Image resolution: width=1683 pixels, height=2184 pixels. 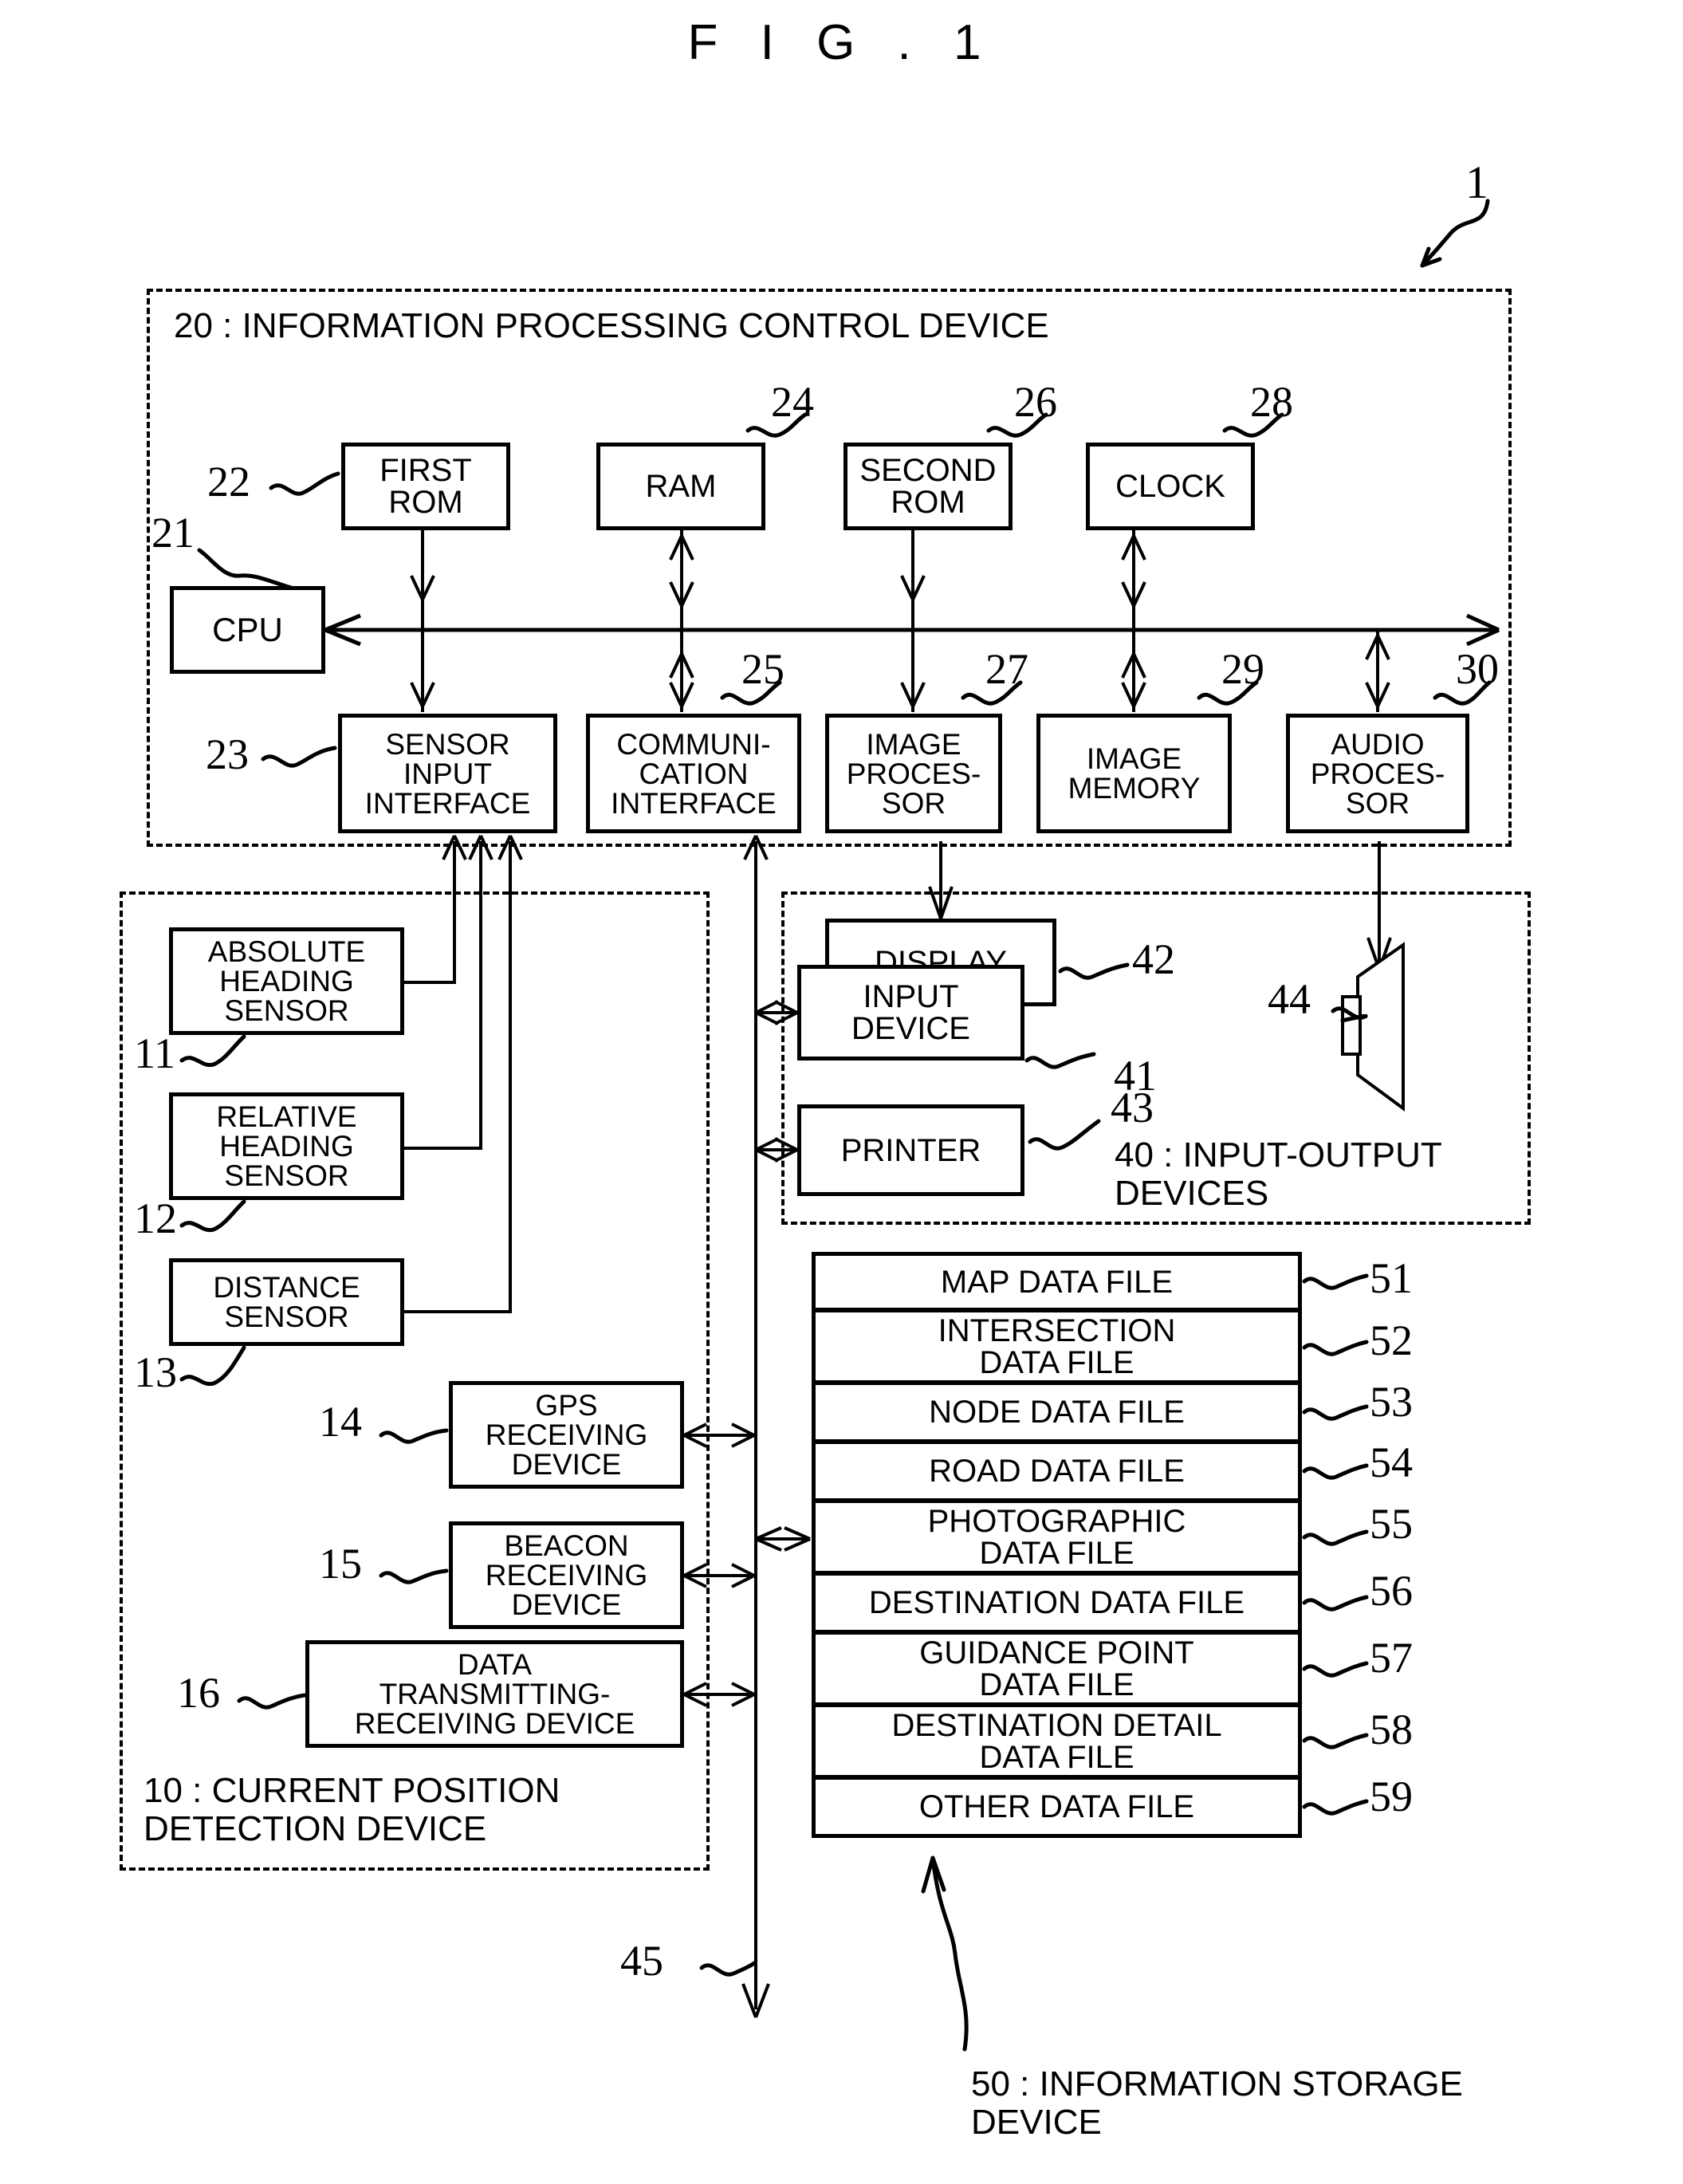 What do you see at coordinates (693, 773) in the screenshot?
I see `communication-interface-box: COMMUNI- CATION INTERFACE` at bounding box center [693, 773].